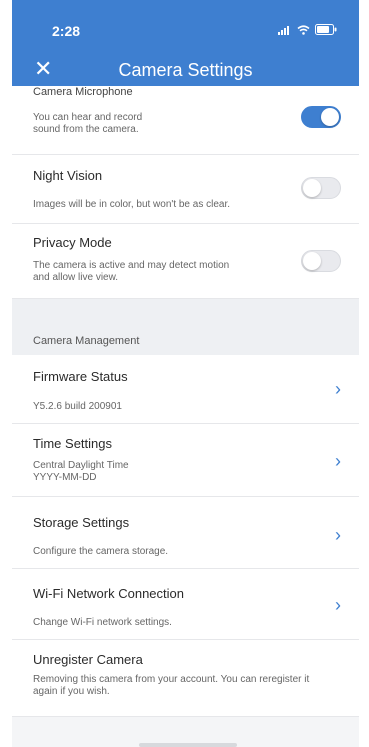  I want to click on wifi-icon, so click(303, 29).